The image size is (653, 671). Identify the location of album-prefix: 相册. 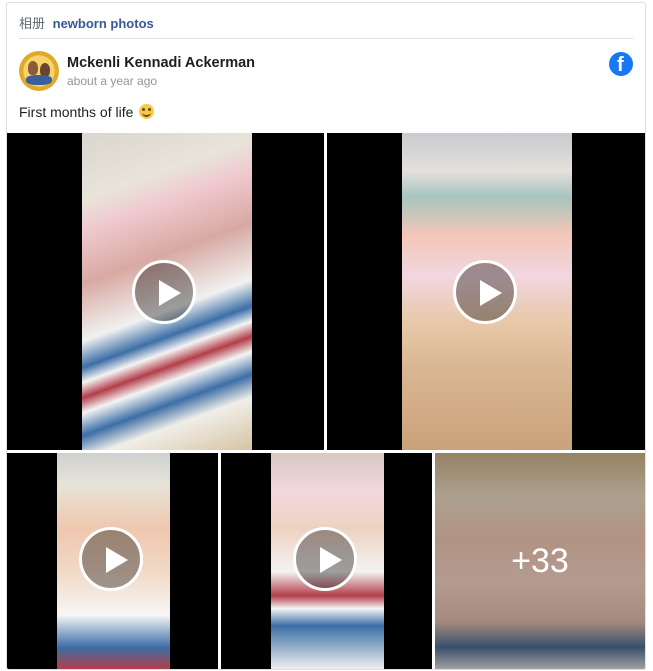
(32, 23).